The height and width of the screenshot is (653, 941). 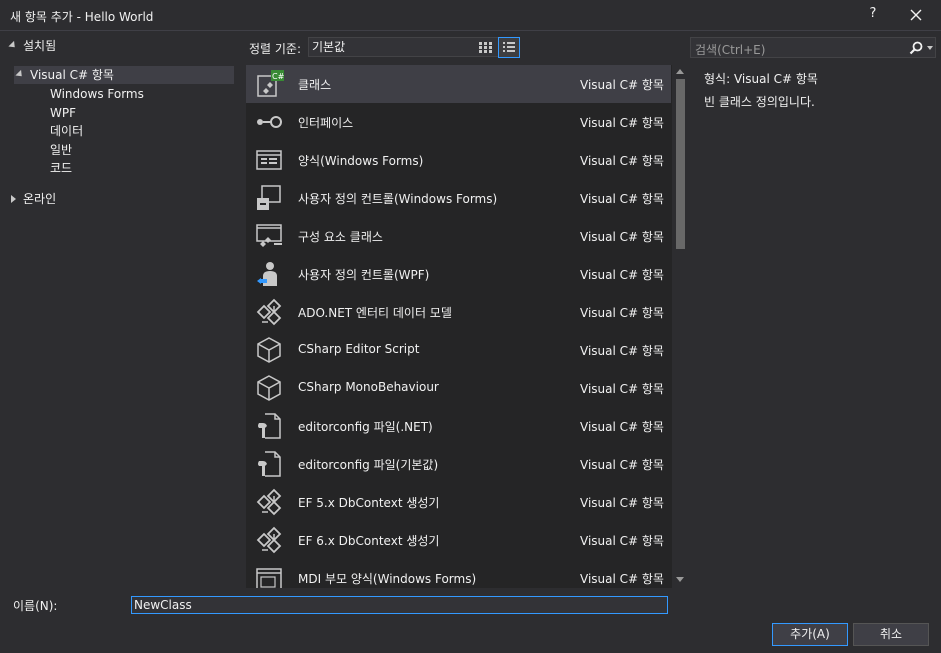 What do you see at coordinates (66, 131) in the screenshot?
I see `tree-node-data: 데이터` at bounding box center [66, 131].